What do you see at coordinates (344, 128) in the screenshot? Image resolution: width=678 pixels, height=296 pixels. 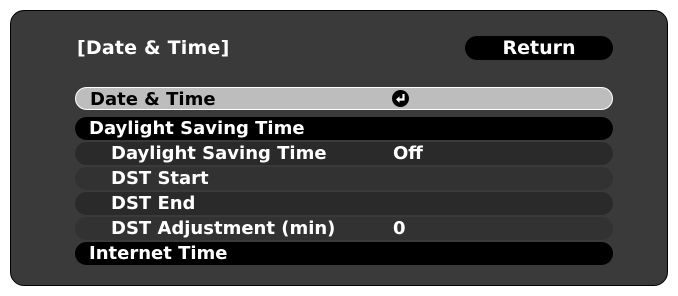 I see `menu-item-daylight-saving-time: Daylight Saving Time` at bounding box center [344, 128].